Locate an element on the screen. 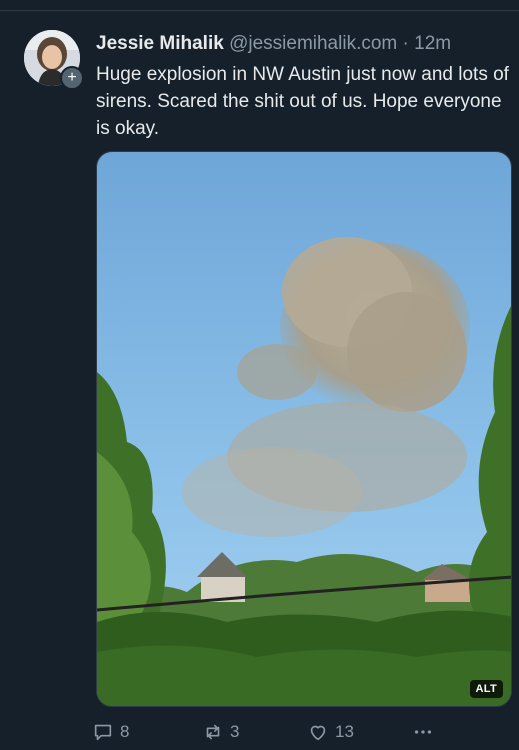  plus-icon: + is located at coordinates (72, 77).